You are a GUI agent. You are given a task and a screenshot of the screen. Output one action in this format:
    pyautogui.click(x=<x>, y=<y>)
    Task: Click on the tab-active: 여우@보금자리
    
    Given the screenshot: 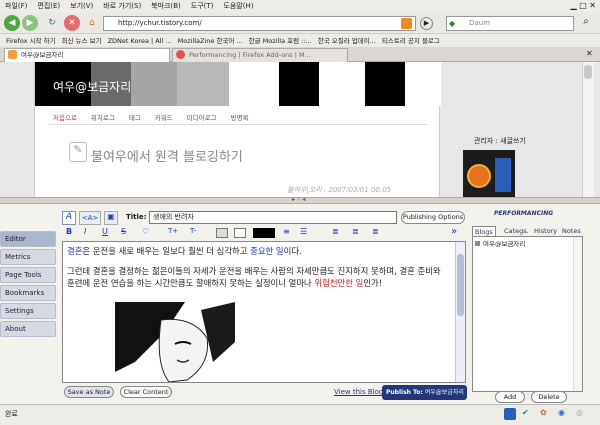 What is the action you would take?
    pyautogui.click(x=87, y=55)
    